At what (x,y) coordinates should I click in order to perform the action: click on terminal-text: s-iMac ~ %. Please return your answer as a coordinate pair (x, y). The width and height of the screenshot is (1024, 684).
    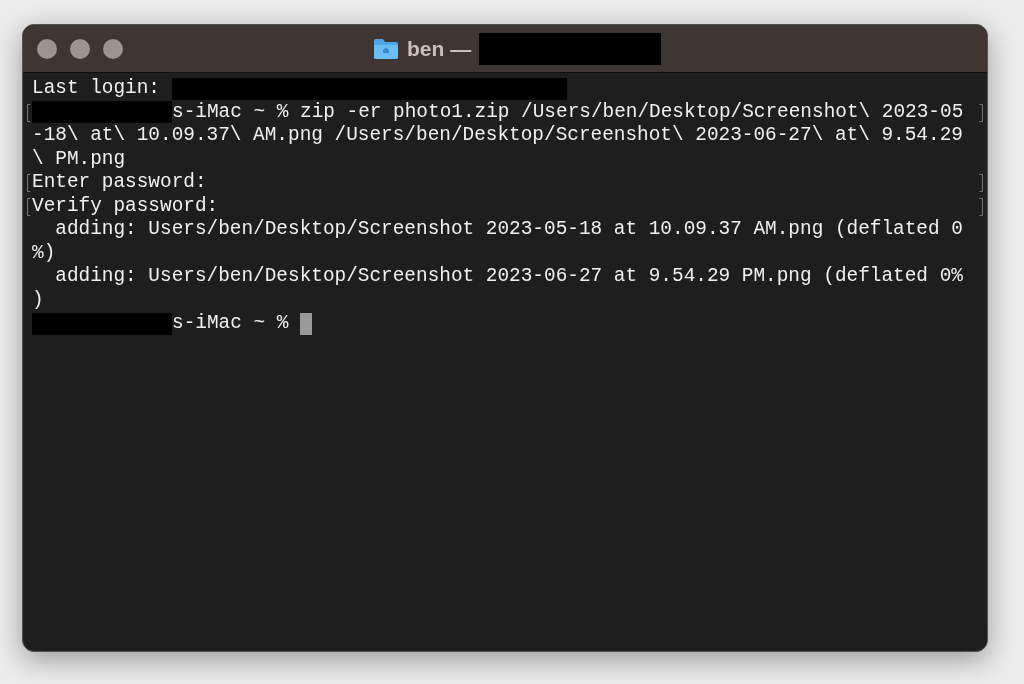
    Looking at the image, I should click on (231, 324).